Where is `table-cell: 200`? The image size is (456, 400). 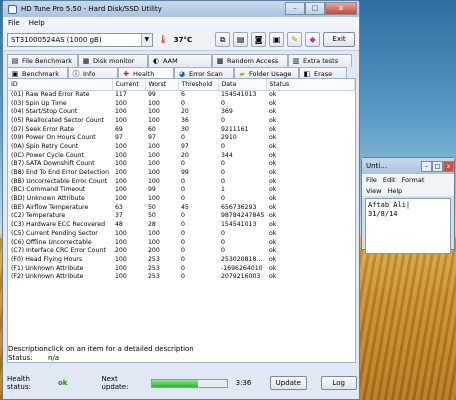
table-cell: 200 is located at coordinates (121, 251).